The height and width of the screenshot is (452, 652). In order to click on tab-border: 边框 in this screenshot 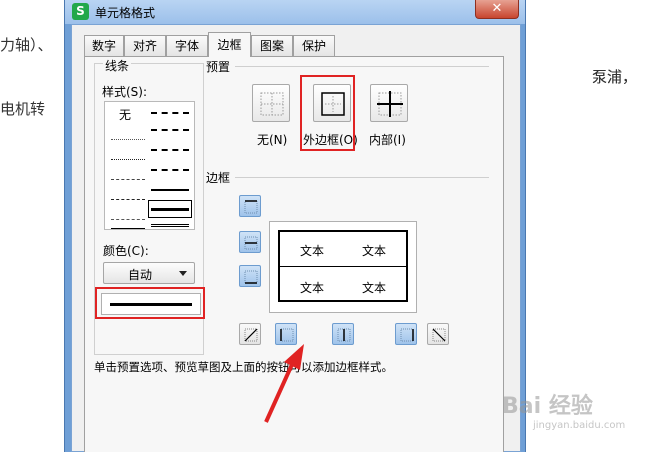, I will do `click(229, 44)`.